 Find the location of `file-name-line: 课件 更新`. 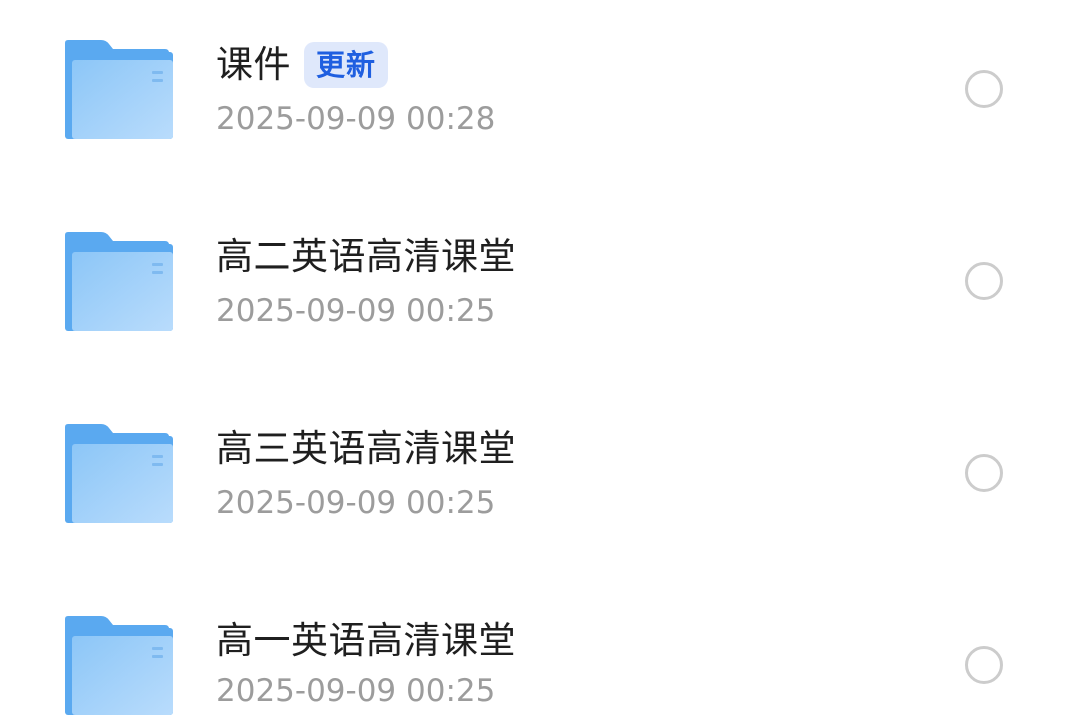

file-name-line: 课件 更新 is located at coordinates (302, 65).